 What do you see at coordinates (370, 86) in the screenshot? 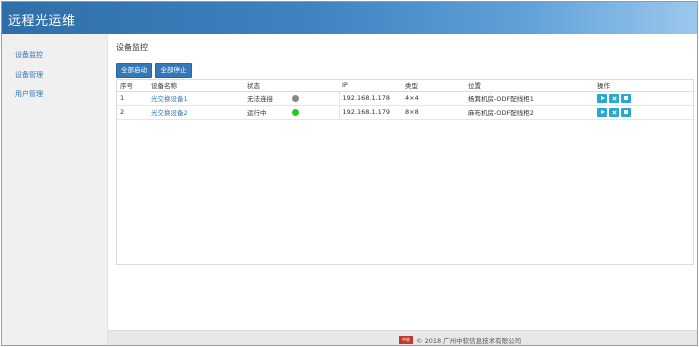
I see `column-header-ip: IP` at bounding box center [370, 86].